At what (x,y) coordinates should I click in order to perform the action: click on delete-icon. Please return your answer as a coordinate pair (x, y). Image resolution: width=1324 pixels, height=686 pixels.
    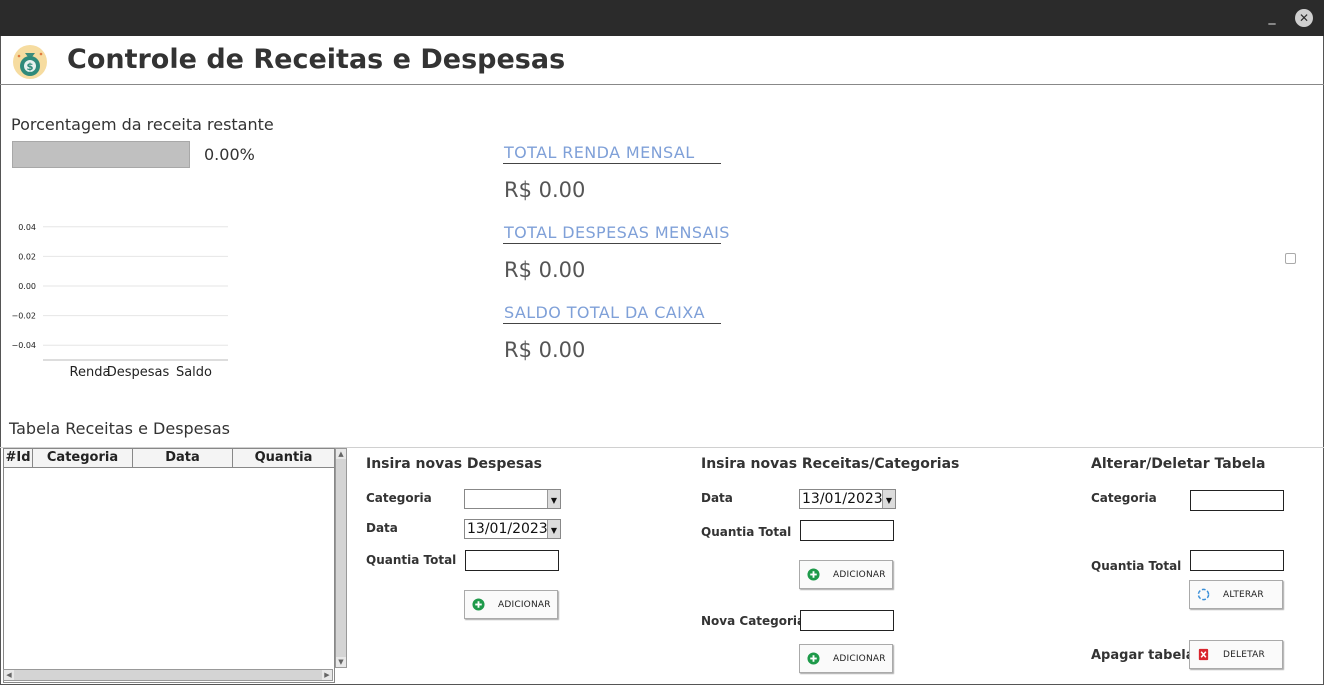
    Looking at the image, I should click on (1203, 654).